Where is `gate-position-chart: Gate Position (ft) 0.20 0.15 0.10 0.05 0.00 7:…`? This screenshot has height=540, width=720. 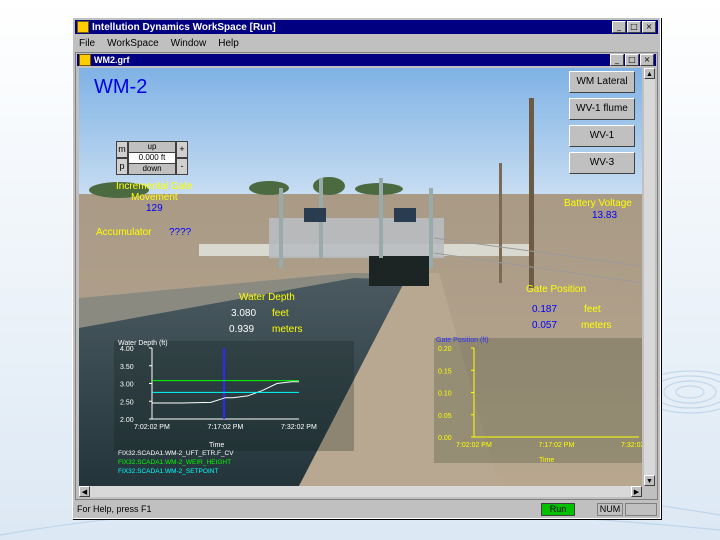 gate-position-chart: Gate Position (ft) 0.20 0.15 0.10 0.05 0.00 7:… is located at coordinates (539, 400).